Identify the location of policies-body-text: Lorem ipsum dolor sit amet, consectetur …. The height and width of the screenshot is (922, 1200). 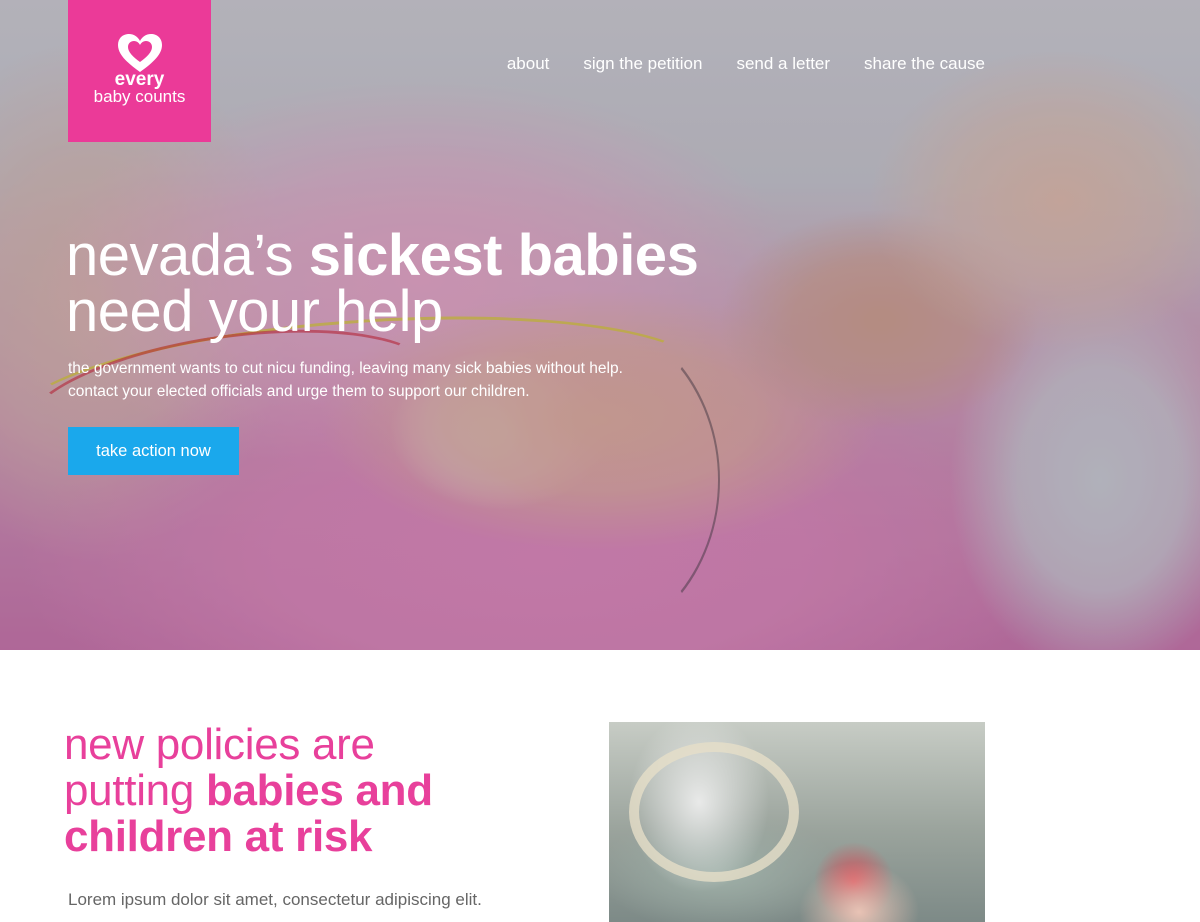
(275, 899).